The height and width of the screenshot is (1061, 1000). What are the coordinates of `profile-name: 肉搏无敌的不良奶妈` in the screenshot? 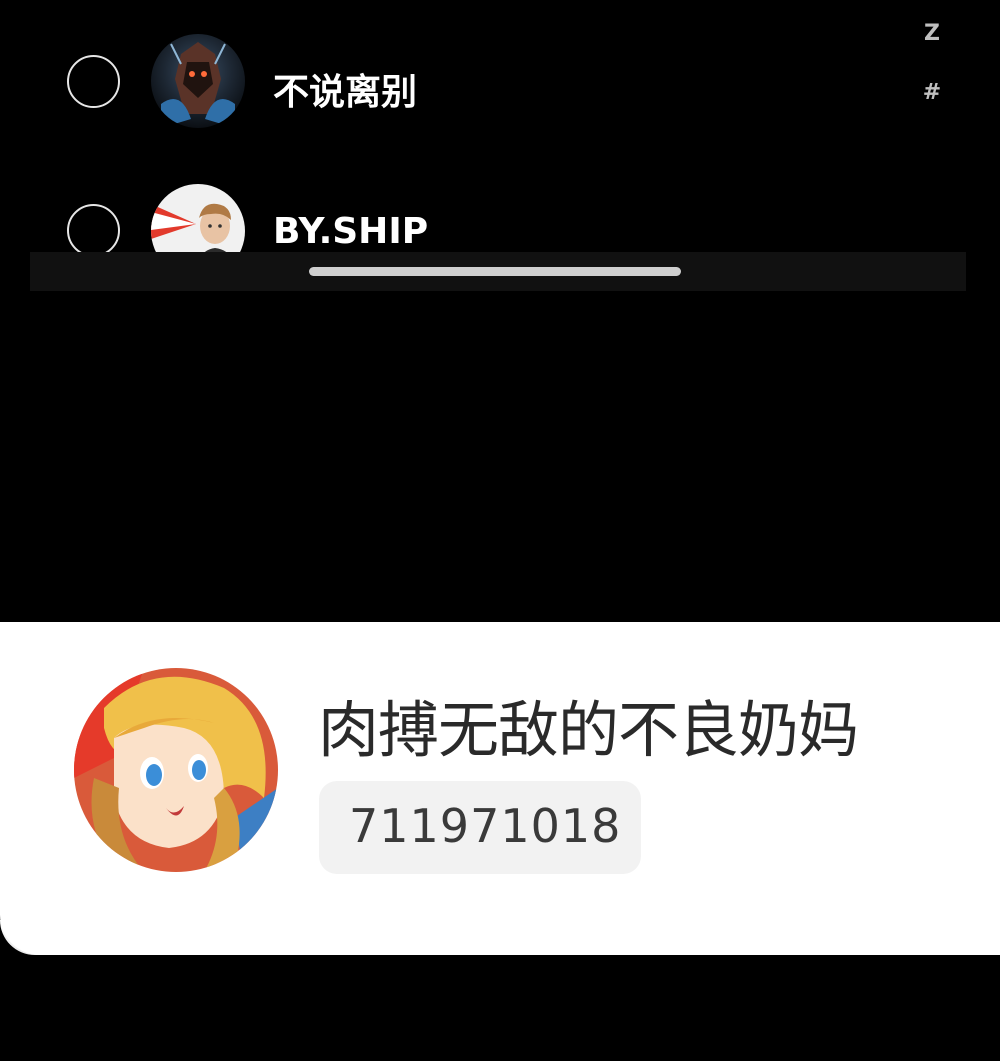 It's located at (588, 730).